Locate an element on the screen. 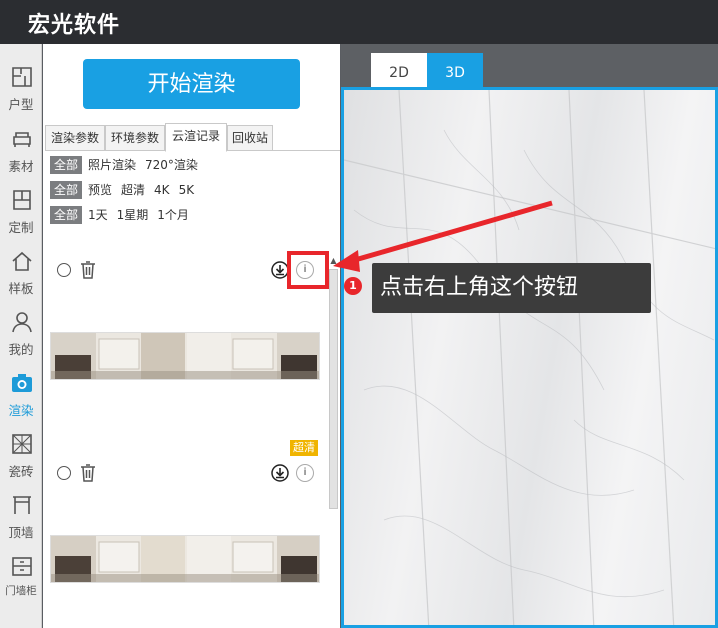 The height and width of the screenshot is (628, 718). download-icon is located at coordinates (280, 473).